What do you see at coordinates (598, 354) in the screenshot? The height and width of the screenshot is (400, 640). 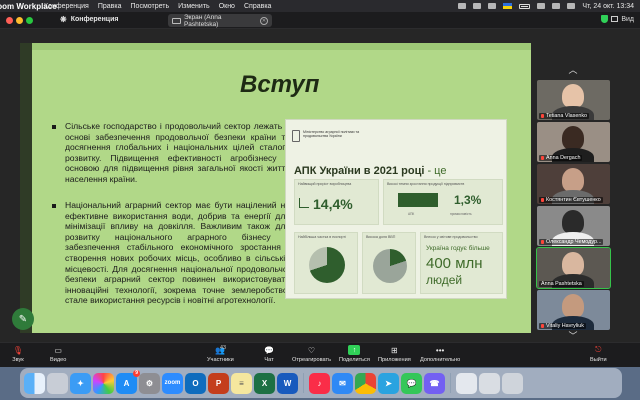 I see `leave-button: ⎋ Выйти` at bounding box center [598, 354].